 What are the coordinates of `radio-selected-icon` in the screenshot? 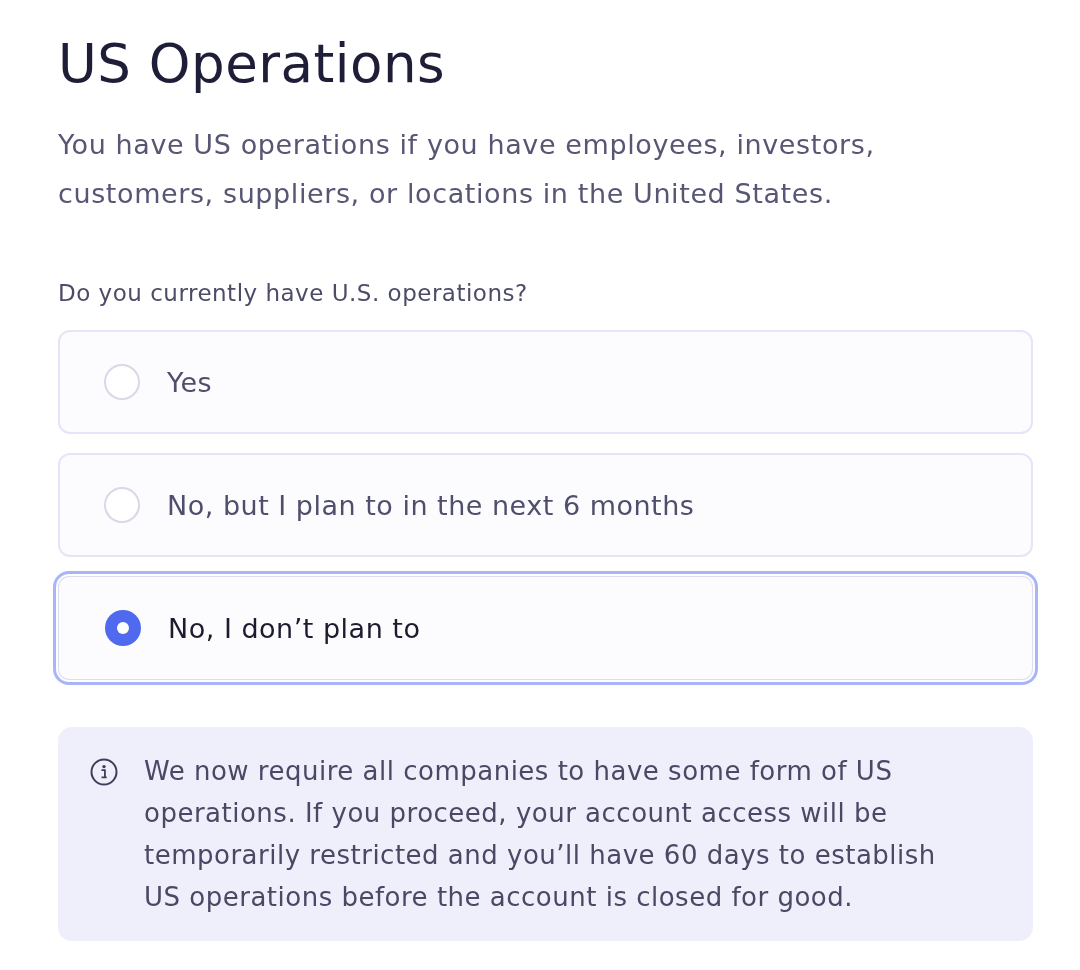 It's located at (123, 628).